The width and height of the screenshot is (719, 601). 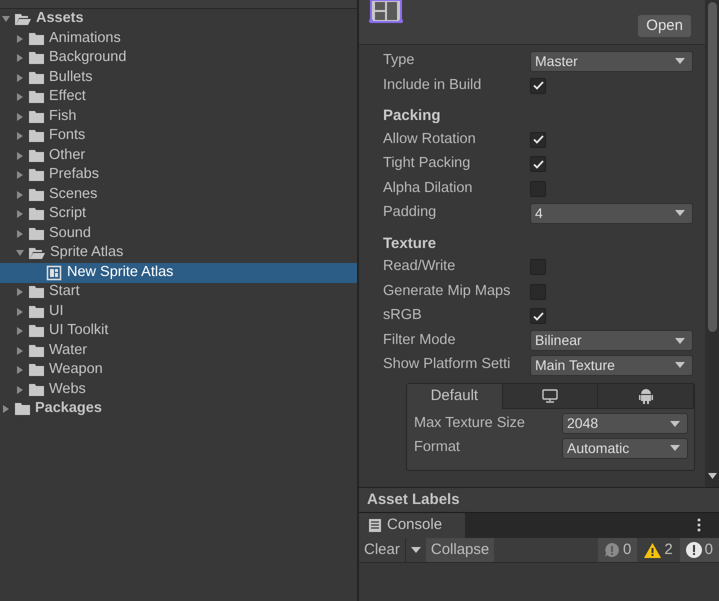 I want to click on clear-button: Clear, so click(x=382, y=550).